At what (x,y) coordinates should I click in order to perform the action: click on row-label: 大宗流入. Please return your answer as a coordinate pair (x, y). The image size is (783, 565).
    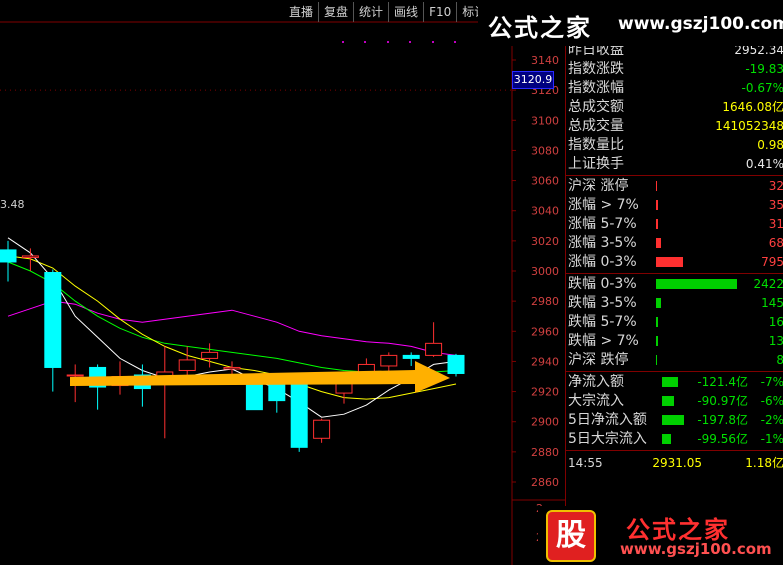
    Looking at the image, I should click on (596, 401).